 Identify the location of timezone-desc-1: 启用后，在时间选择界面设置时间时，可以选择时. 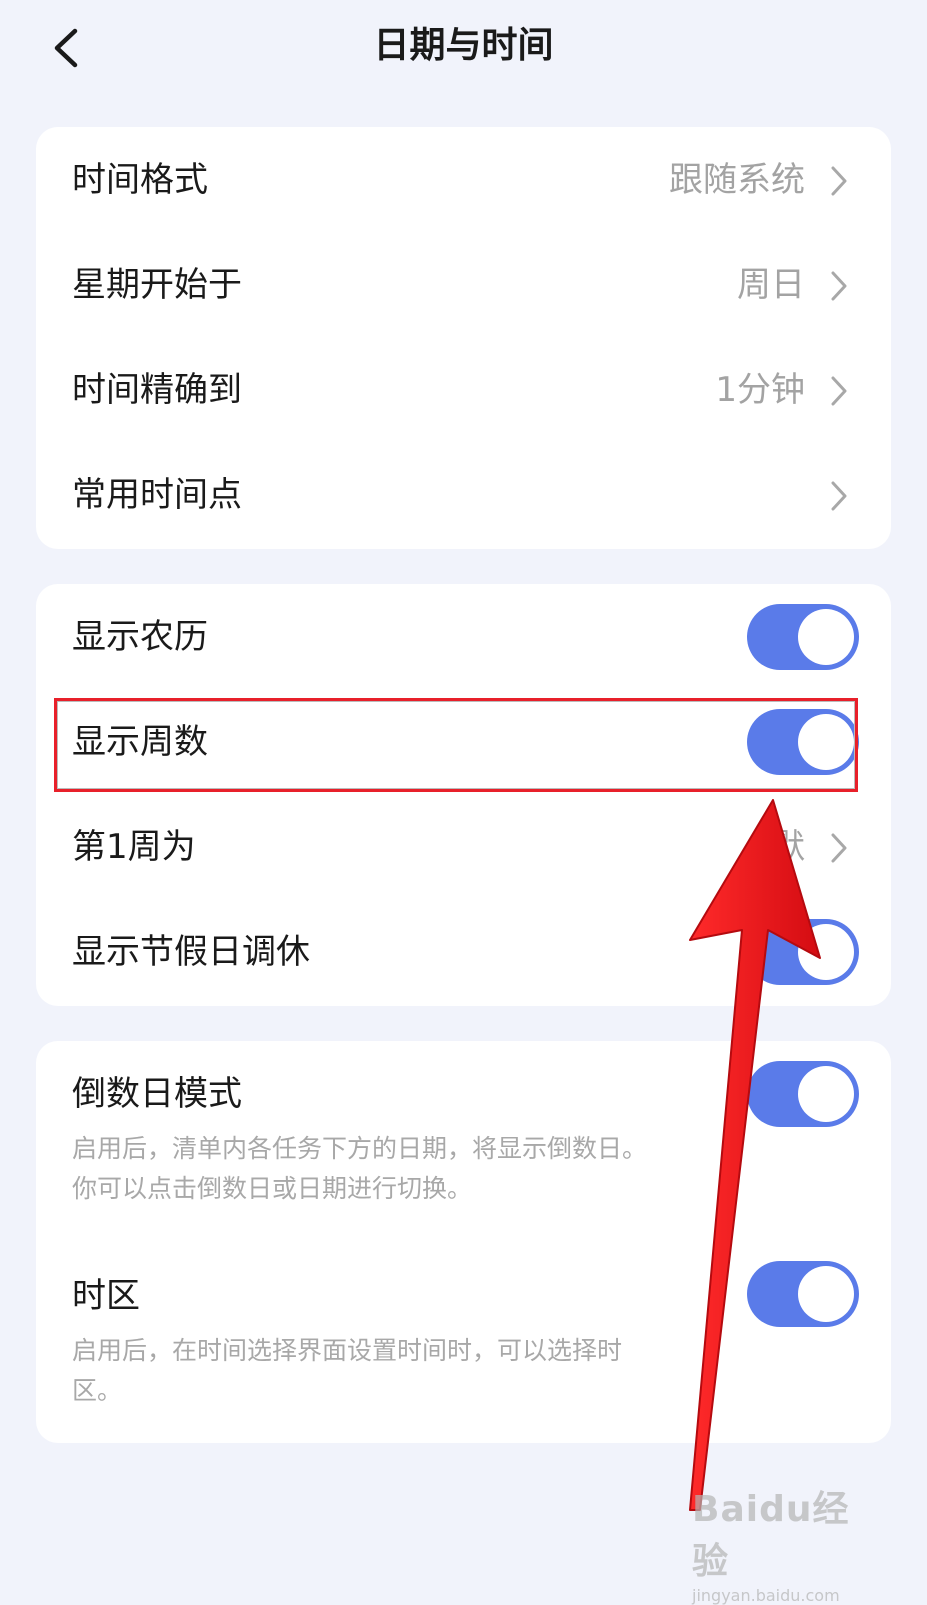
(347, 1350).